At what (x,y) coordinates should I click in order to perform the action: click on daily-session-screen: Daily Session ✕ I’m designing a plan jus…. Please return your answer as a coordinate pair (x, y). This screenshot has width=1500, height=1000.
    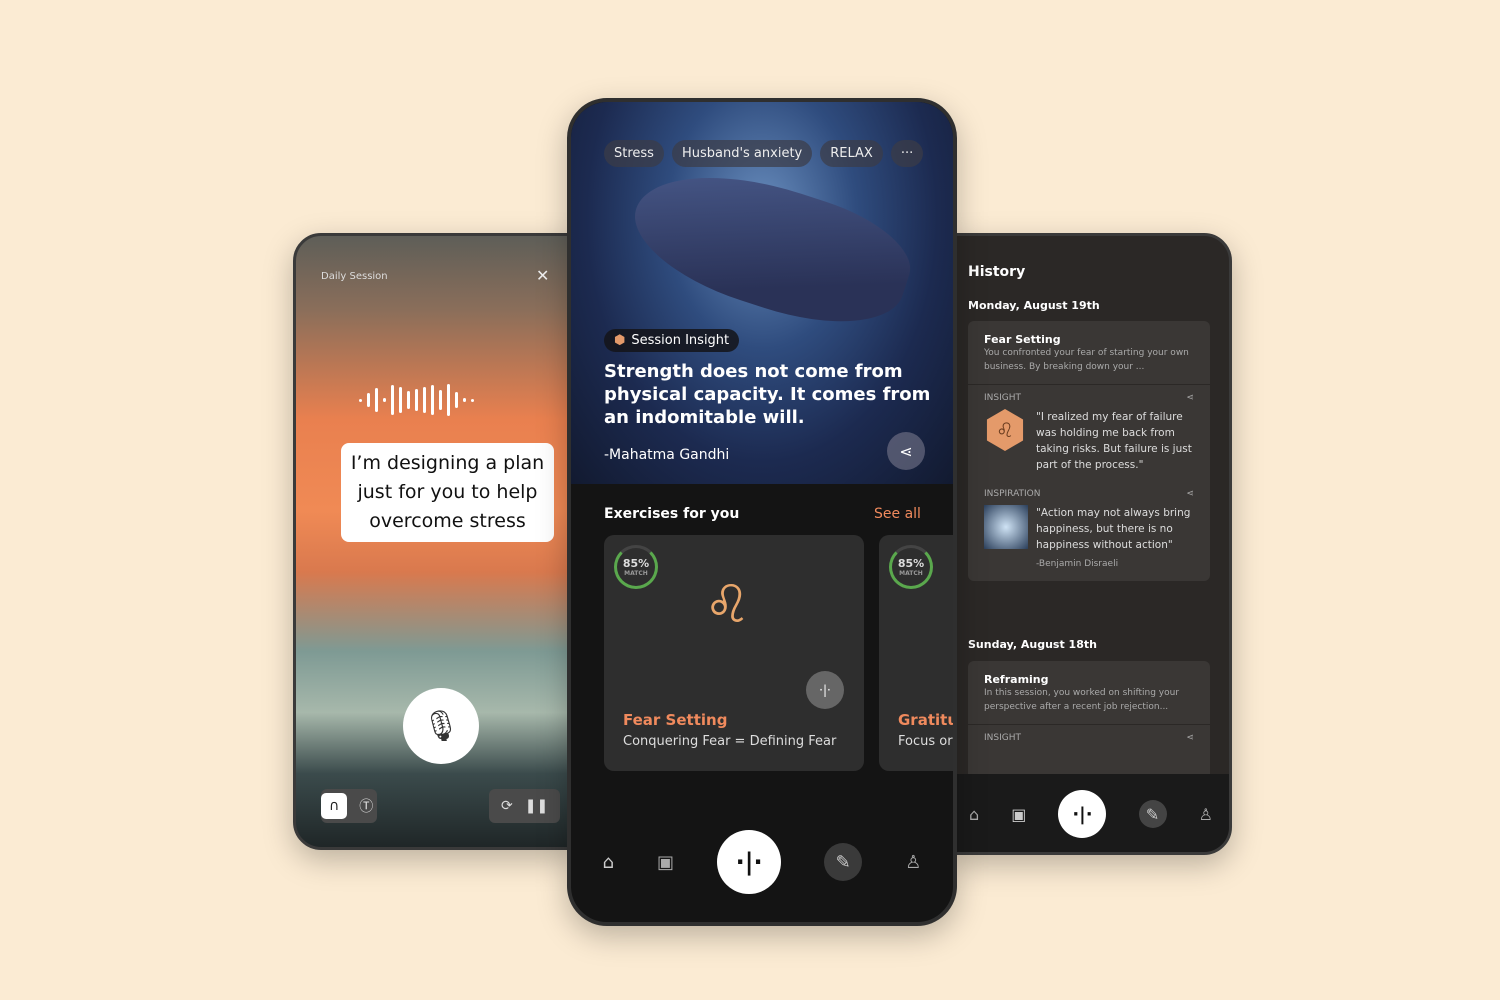
    Looking at the image, I should click on (435, 541).